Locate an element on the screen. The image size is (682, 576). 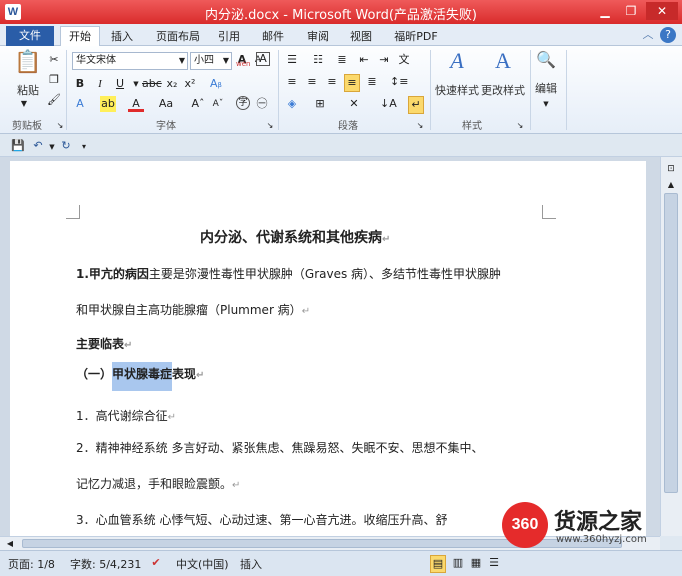
status-bar: 页面: 1/8 字数: 5/4,231 ✔ 中文(中国) 插入 ▤ ▥ ▦ ☰ is located at coordinates (341, 563).